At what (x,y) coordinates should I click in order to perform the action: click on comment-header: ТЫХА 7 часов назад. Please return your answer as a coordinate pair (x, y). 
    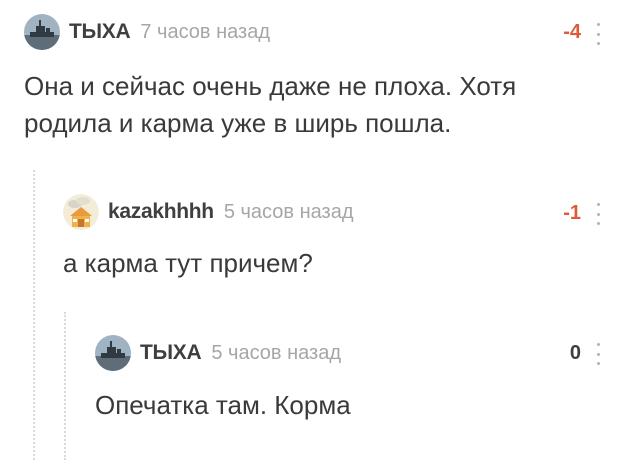
    Looking at the image, I should click on (147, 32).